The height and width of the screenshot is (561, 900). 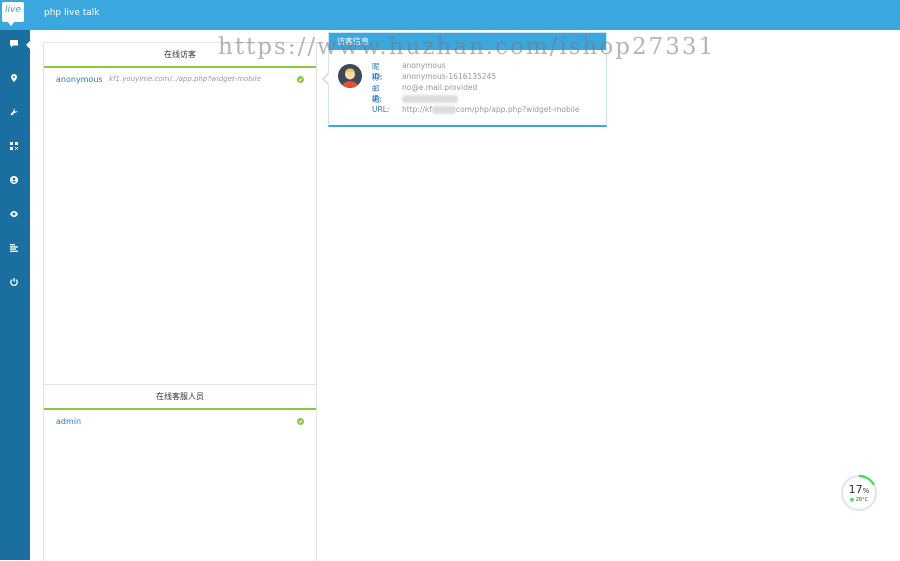 What do you see at coordinates (185, 79) in the screenshot?
I see `visitor-url: kf1.youyime.com/../app.php?widget-mobile` at bounding box center [185, 79].